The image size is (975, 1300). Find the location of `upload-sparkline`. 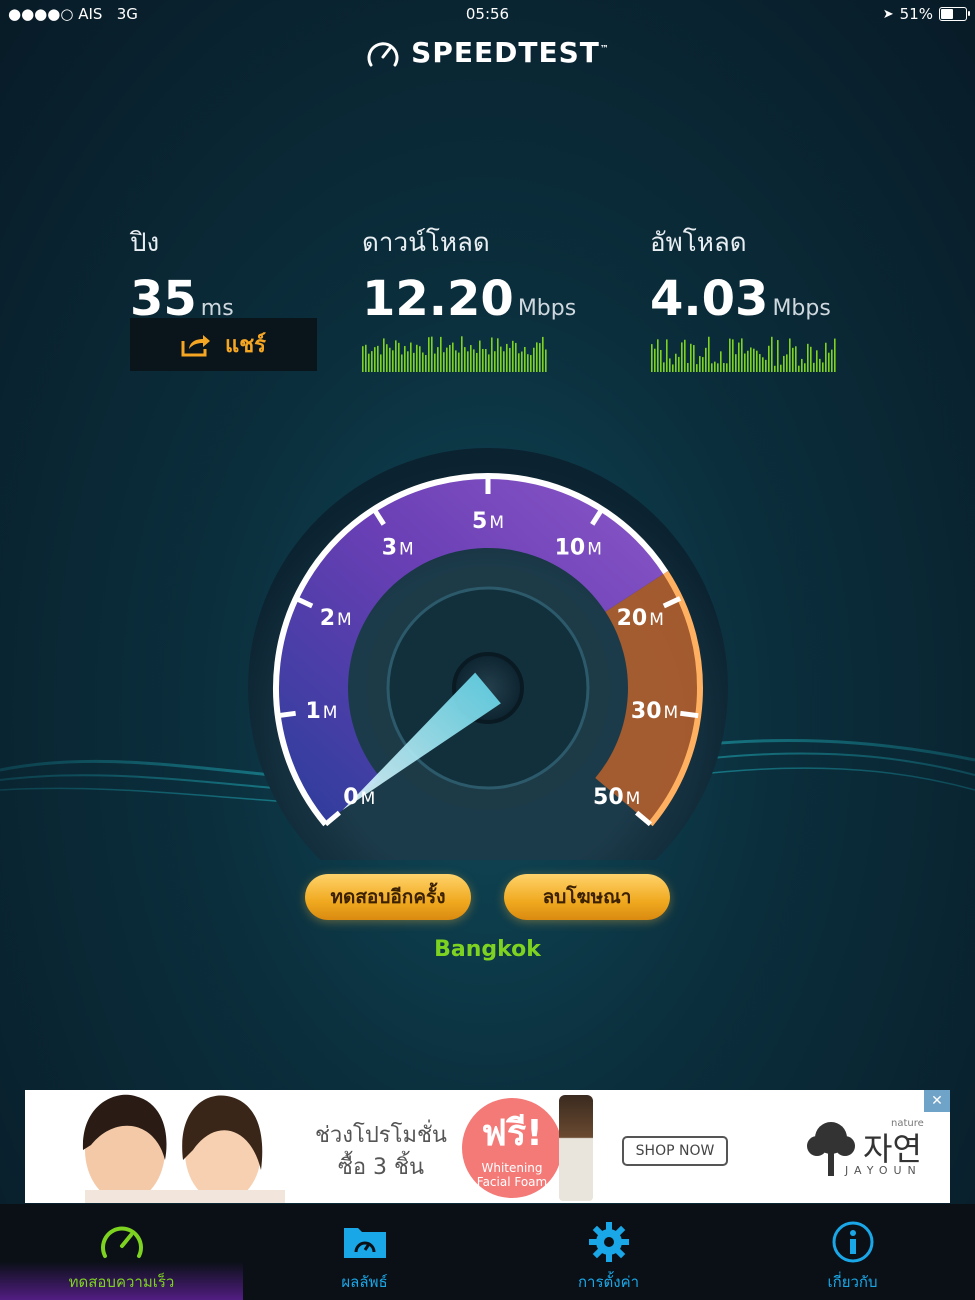

upload-sparkline is located at coordinates (743, 354).